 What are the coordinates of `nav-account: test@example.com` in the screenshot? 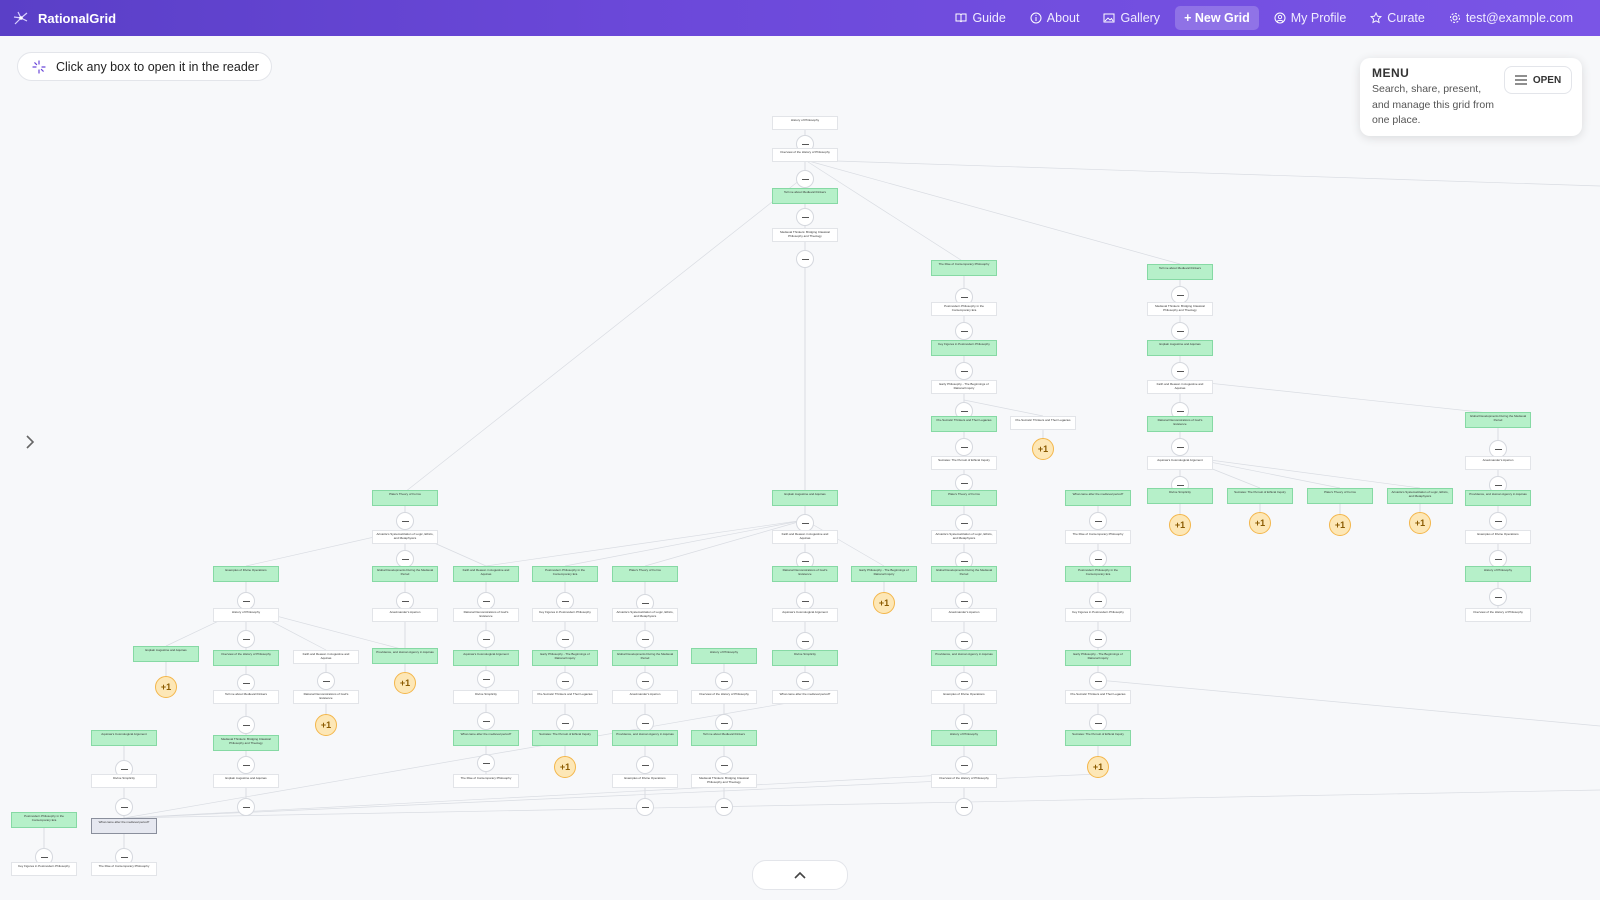 It's located at (1511, 18).